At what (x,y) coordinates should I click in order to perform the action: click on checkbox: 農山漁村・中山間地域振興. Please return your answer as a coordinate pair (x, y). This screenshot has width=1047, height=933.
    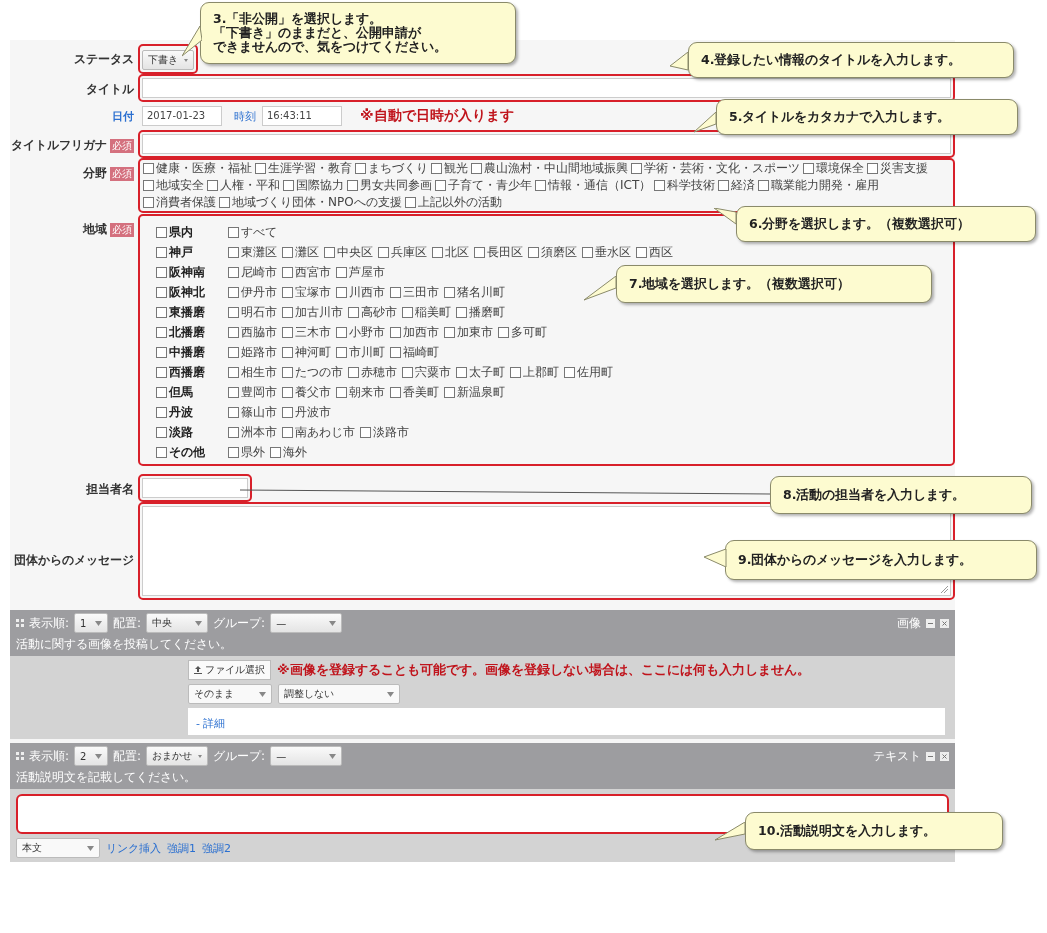
    Looking at the image, I should click on (549, 168).